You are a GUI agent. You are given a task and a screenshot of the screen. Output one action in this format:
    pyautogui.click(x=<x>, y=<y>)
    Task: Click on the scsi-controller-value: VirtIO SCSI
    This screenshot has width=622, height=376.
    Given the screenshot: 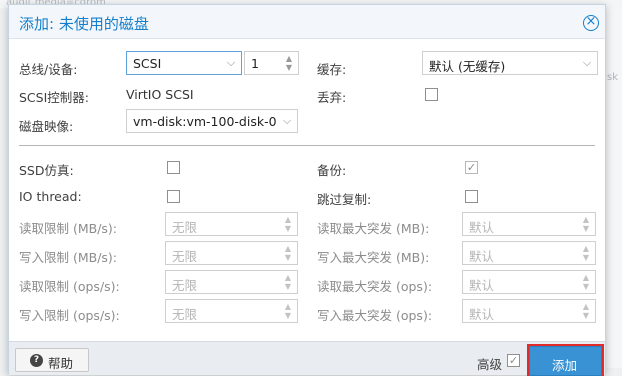 What is the action you would take?
    pyautogui.click(x=160, y=94)
    